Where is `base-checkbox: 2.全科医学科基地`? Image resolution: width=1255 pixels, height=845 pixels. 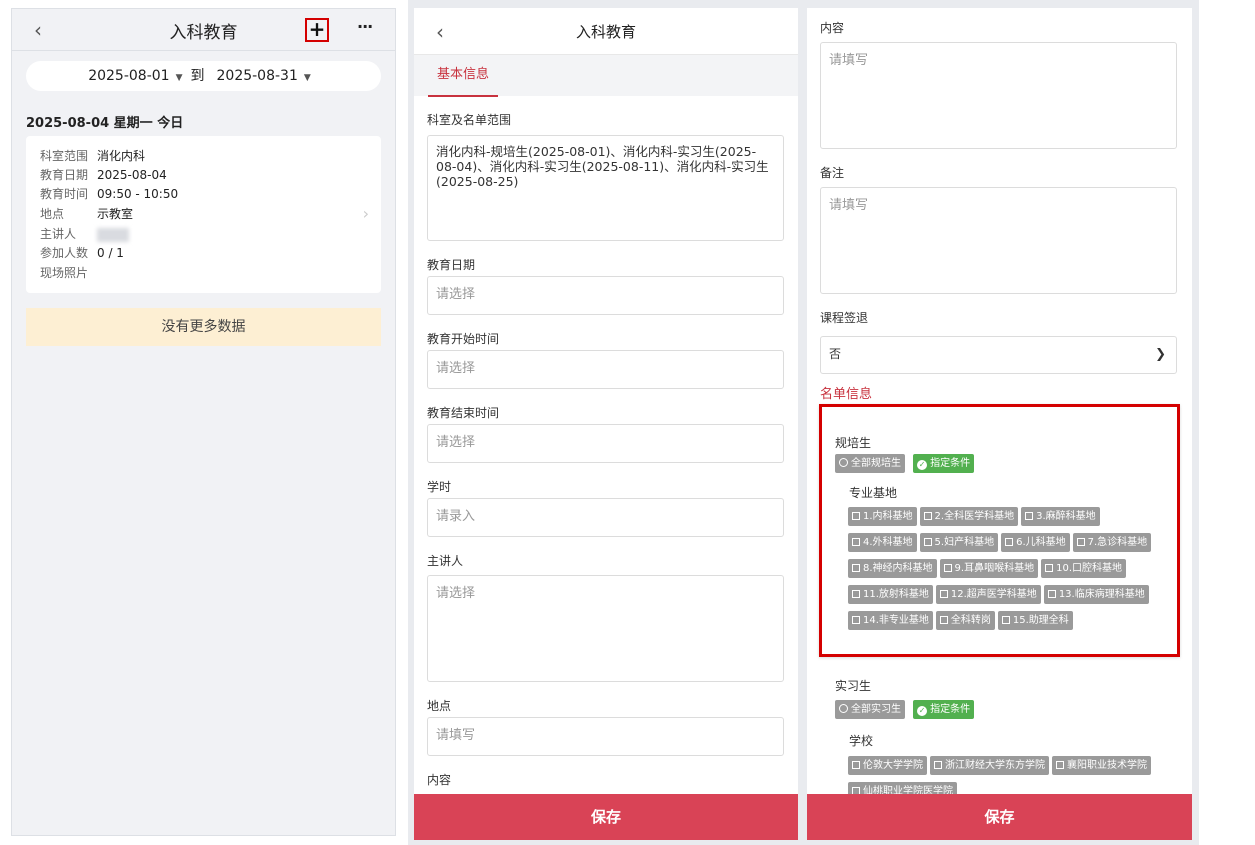
base-checkbox: 2.全科医学科基地 is located at coordinates (969, 516).